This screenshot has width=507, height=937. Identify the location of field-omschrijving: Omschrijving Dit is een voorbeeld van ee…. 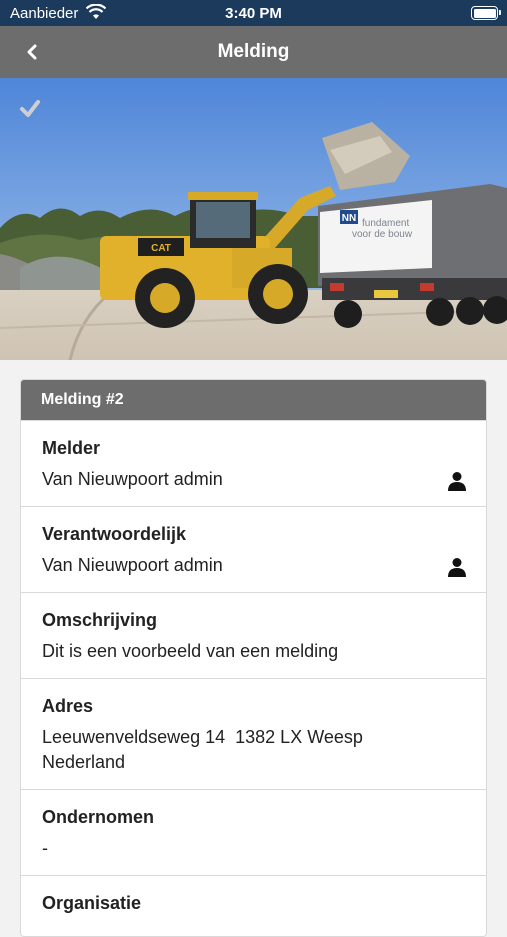
(253, 635).